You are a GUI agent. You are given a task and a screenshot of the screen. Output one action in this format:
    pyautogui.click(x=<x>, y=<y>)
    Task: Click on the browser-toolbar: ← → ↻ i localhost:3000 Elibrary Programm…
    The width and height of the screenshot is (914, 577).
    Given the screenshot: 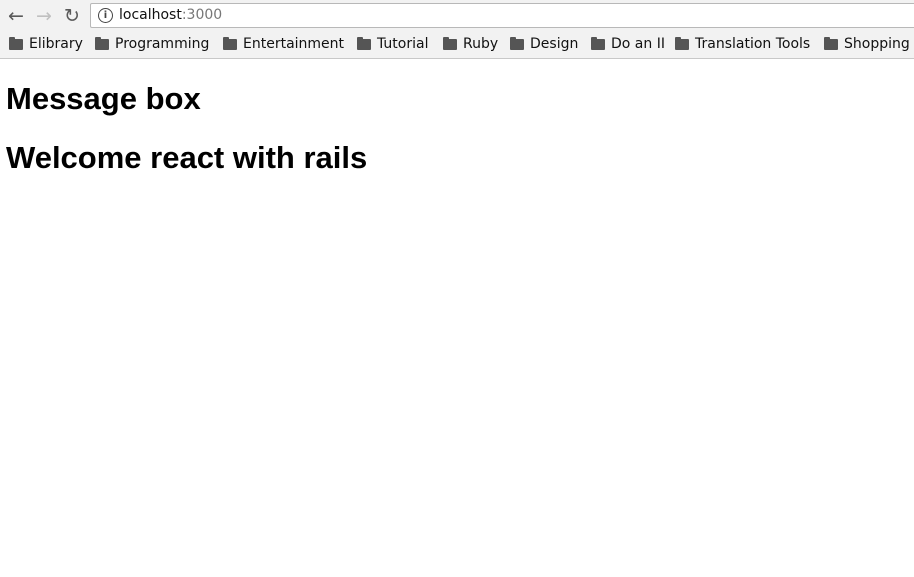 What is the action you would take?
    pyautogui.click(x=457, y=29)
    